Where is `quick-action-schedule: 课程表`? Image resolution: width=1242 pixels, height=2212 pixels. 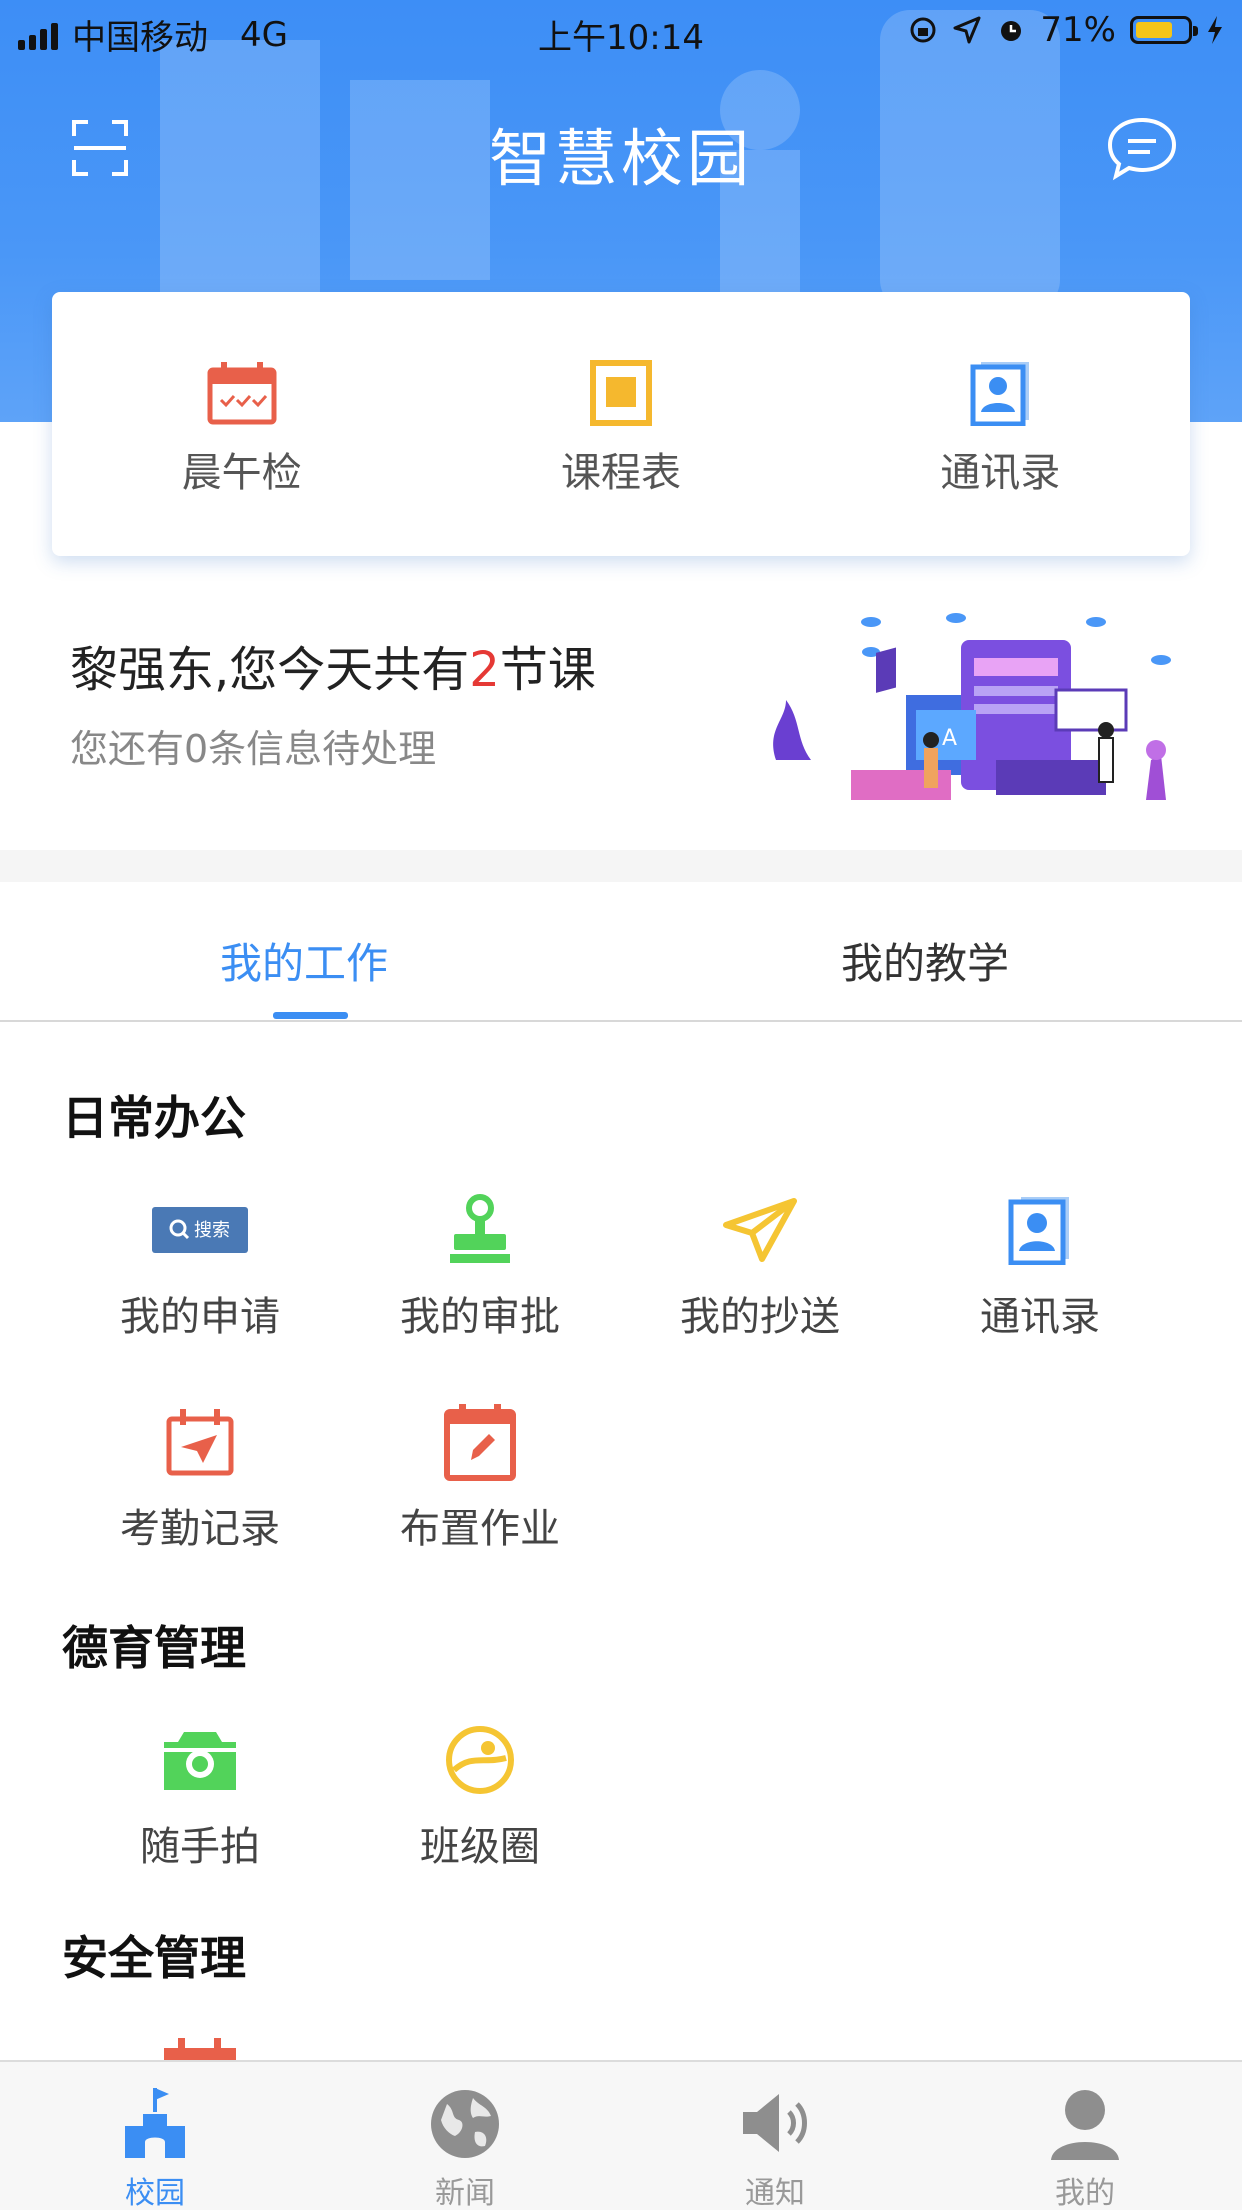 quick-action-schedule: 课程表 is located at coordinates (620, 424).